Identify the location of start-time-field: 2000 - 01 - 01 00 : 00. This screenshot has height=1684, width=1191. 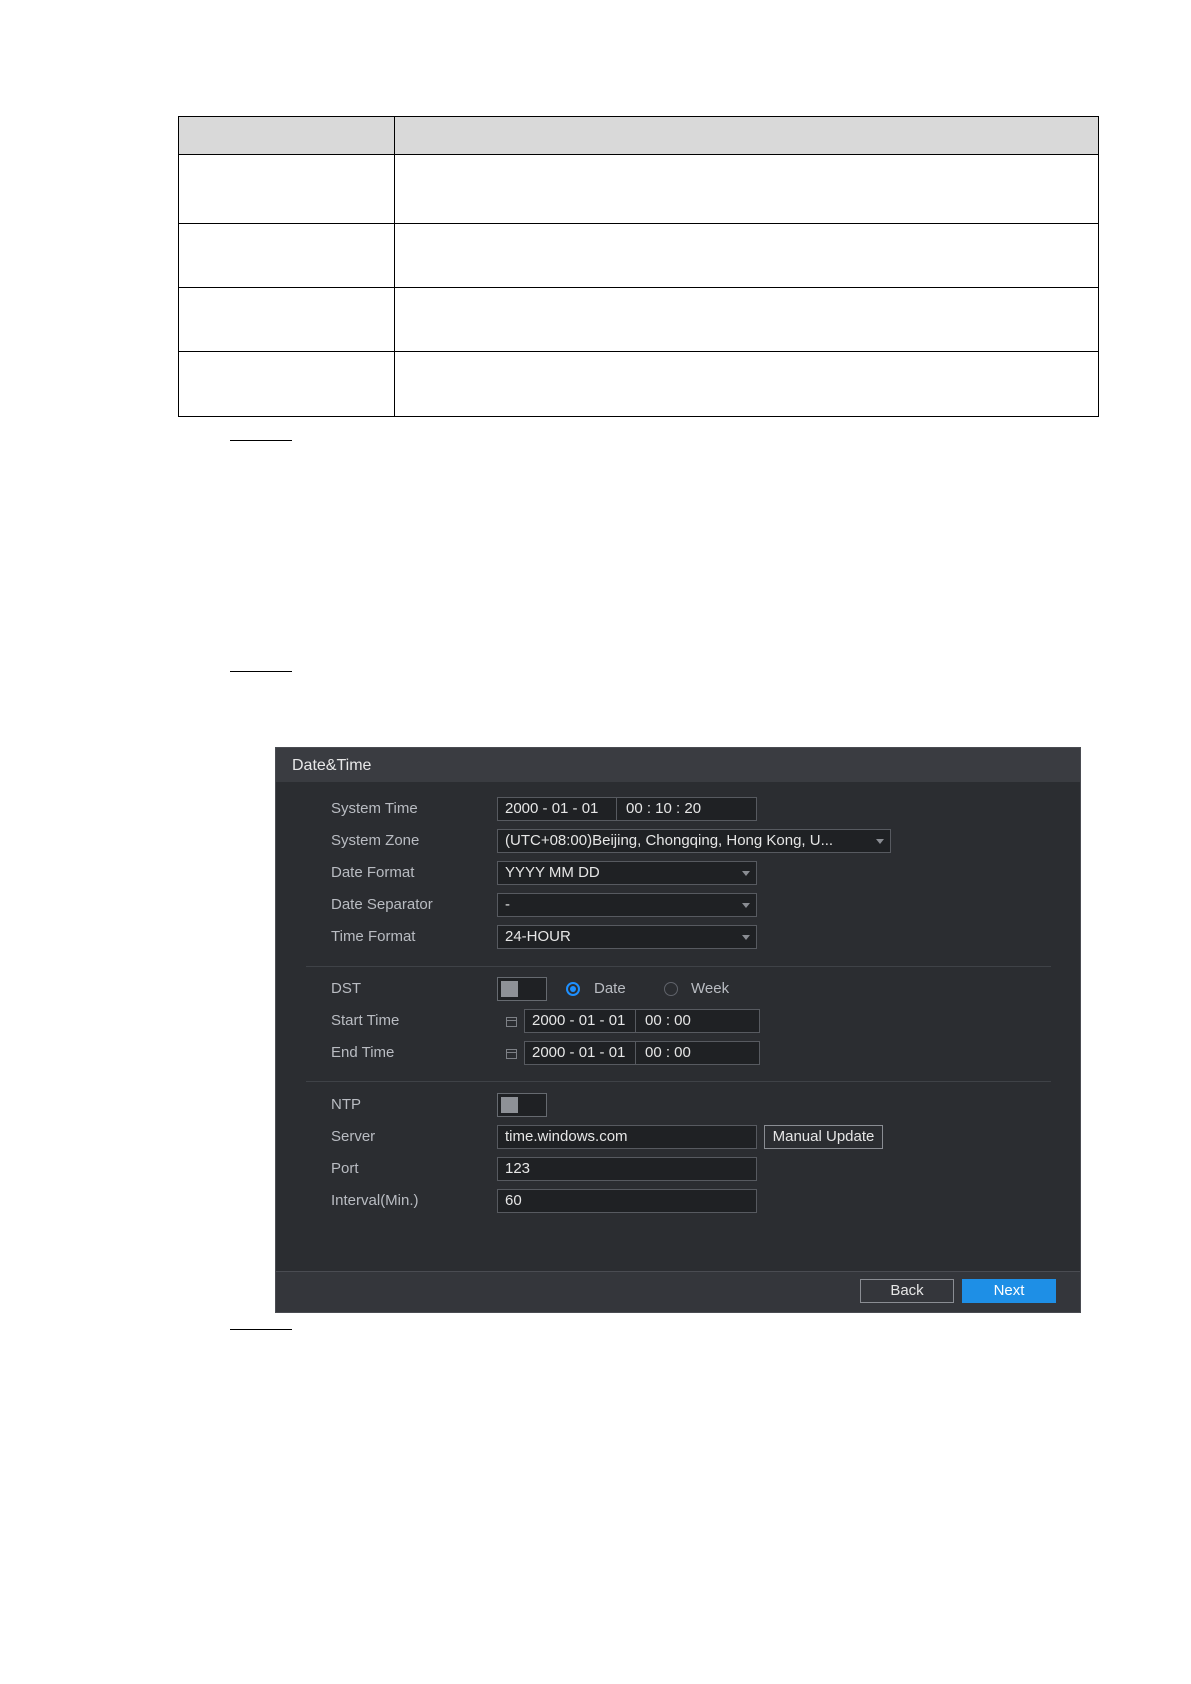
(642, 1021).